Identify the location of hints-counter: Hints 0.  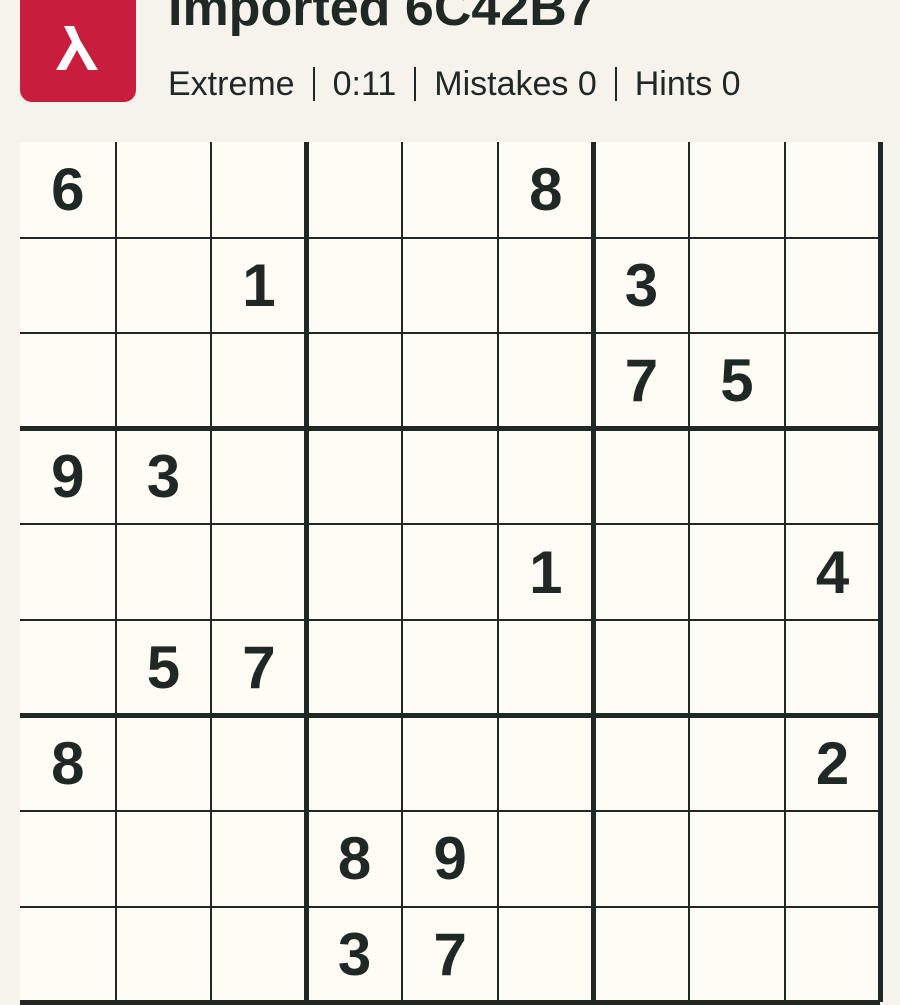
(687, 84).